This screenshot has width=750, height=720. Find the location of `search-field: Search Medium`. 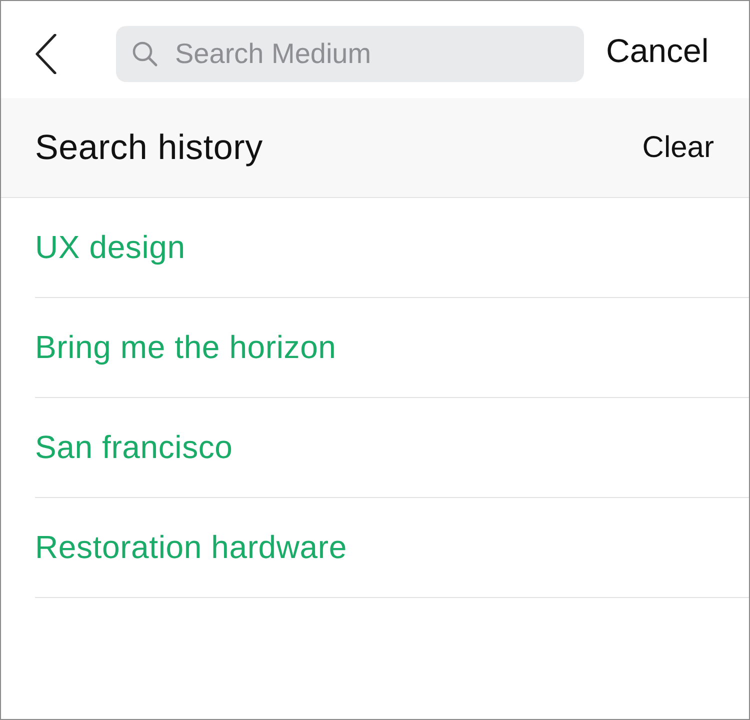

search-field: Search Medium is located at coordinates (350, 54).